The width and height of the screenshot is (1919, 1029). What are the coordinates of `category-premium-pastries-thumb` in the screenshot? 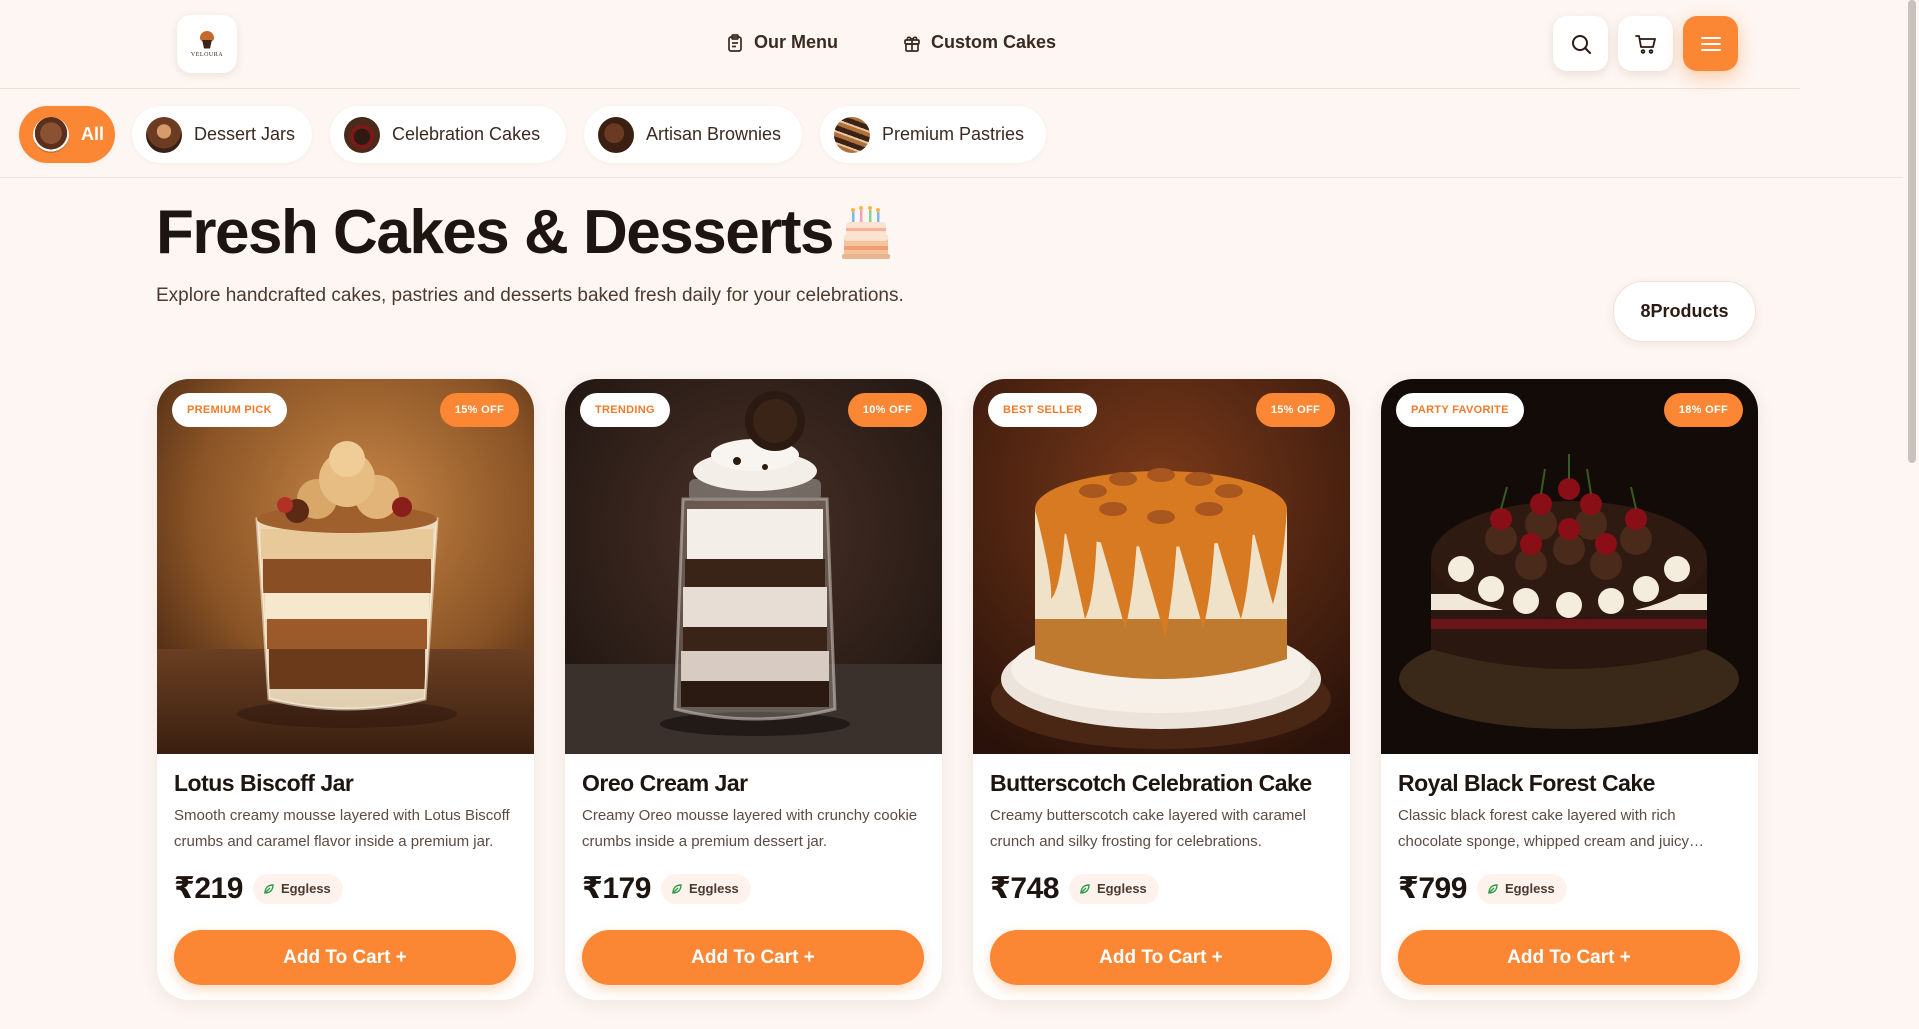 It's located at (852, 134).